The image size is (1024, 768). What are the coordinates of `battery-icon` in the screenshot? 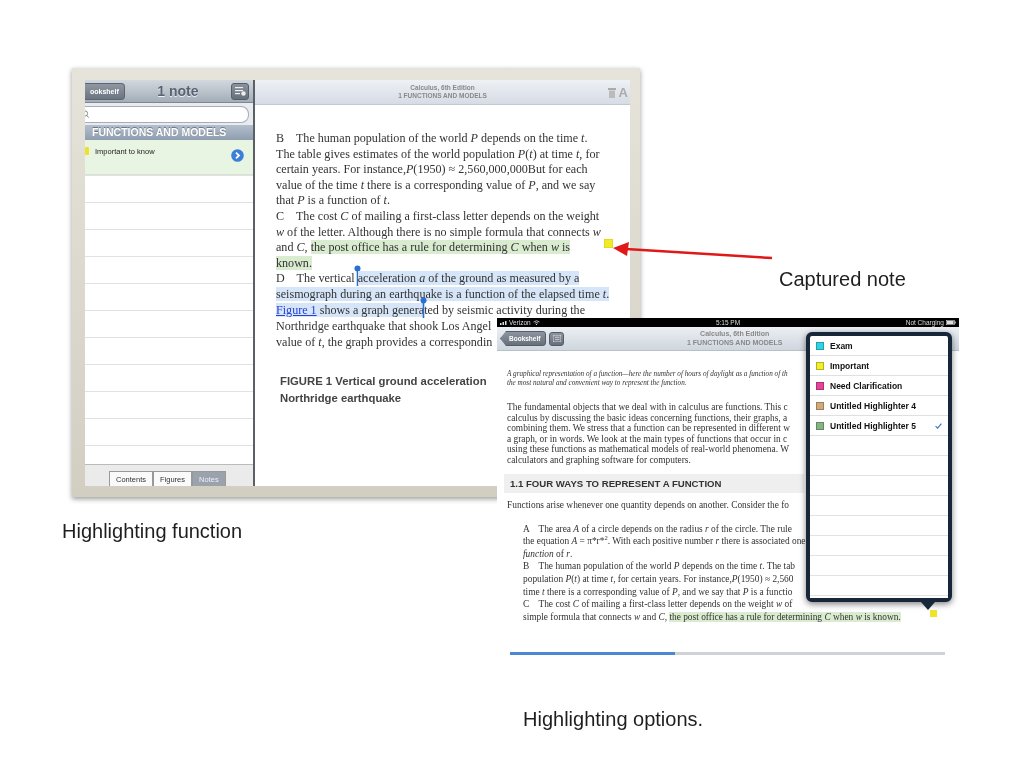 It's located at (951, 322).